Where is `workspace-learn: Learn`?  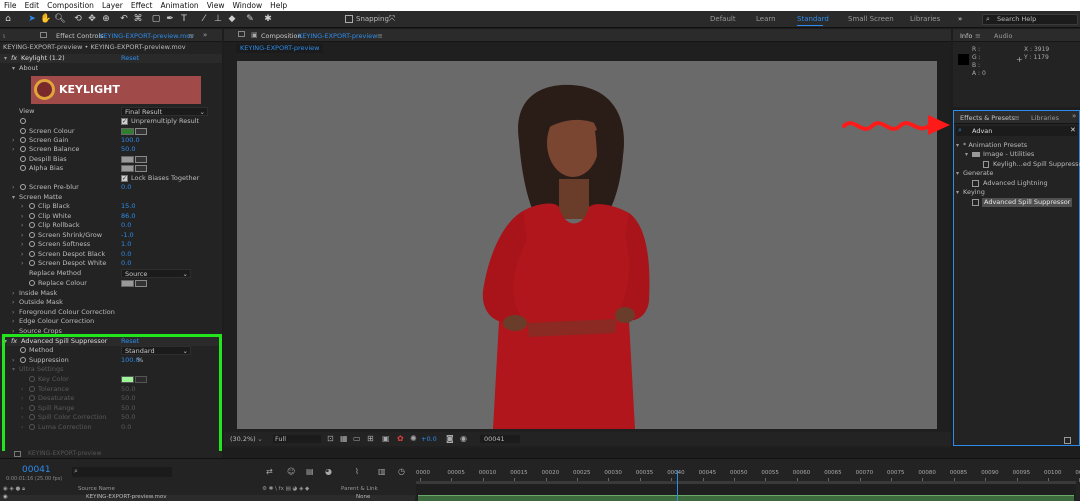 workspace-learn: Learn is located at coordinates (766, 19).